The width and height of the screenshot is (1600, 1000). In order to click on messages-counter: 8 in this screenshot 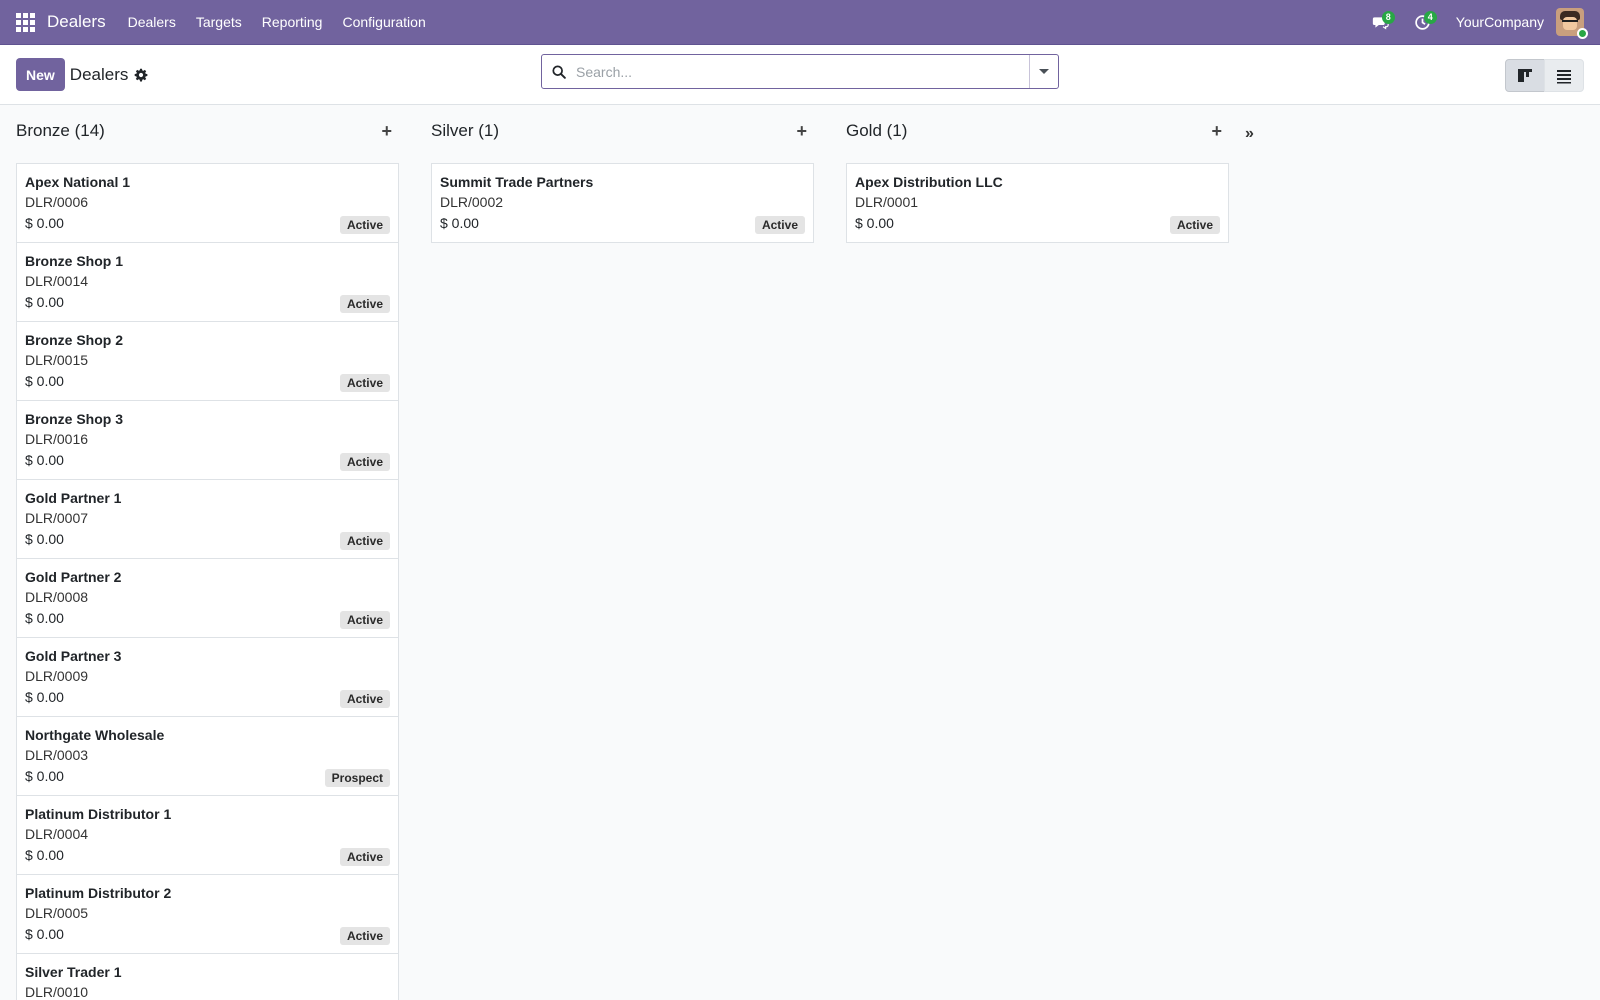, I will do `click(1388, 17)`.